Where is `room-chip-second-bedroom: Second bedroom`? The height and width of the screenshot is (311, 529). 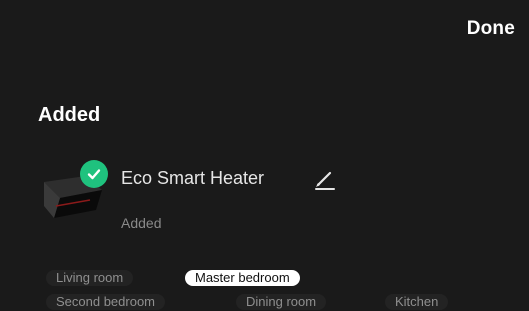
room-chip-second-bedroom: Second bedroom is located at coordinates (106, 302).